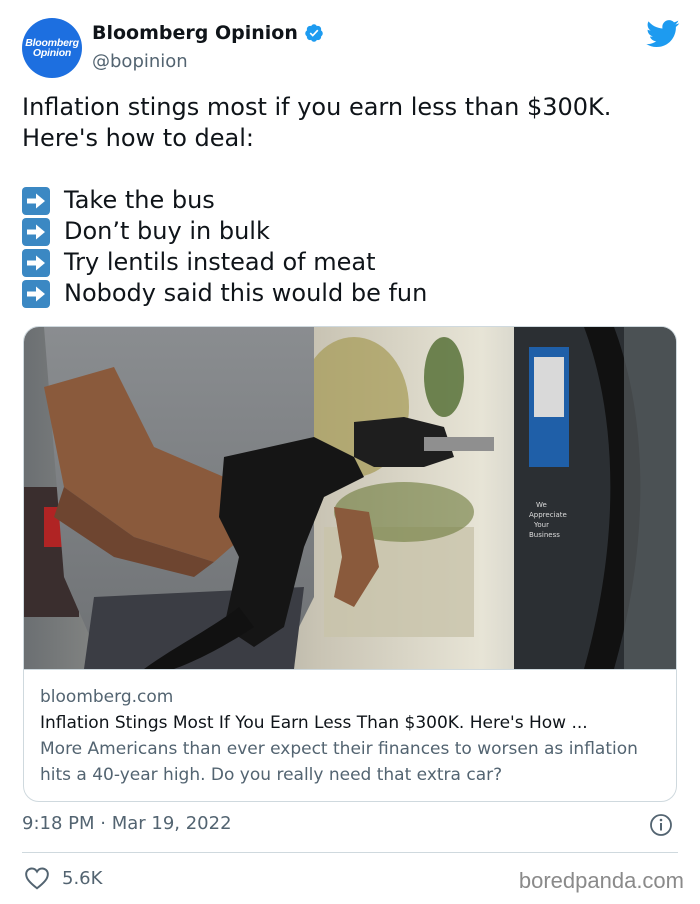  I want to click on author-name-row: Bloomberg Opinion, so click(208, 33).